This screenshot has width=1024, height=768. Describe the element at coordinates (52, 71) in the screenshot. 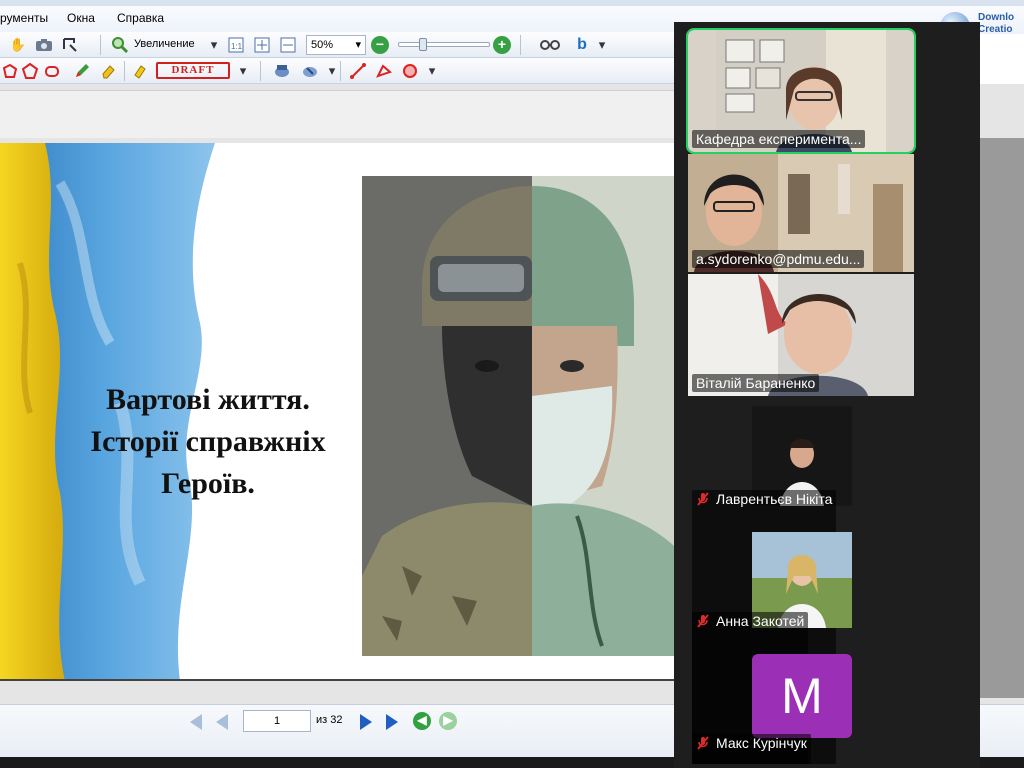

I see `cloud-shape-icon` at that location.